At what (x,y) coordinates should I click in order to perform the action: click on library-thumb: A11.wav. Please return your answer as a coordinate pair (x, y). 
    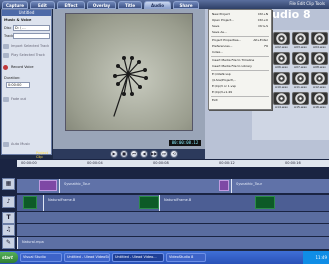
    Looking at the image, I should click on (300, 81).